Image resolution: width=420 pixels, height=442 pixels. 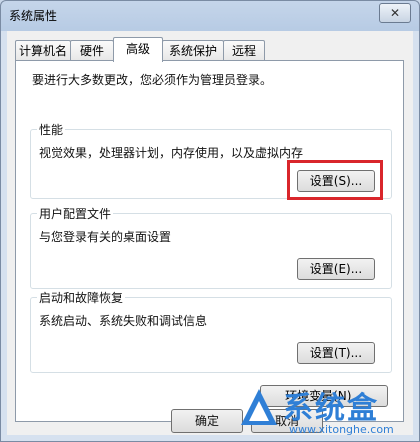 What do you see at coordinates (81, 297) in the screenshot?
I see `startup-recovery-title: 启动和故障恢复` at bounding box center [81, 297].